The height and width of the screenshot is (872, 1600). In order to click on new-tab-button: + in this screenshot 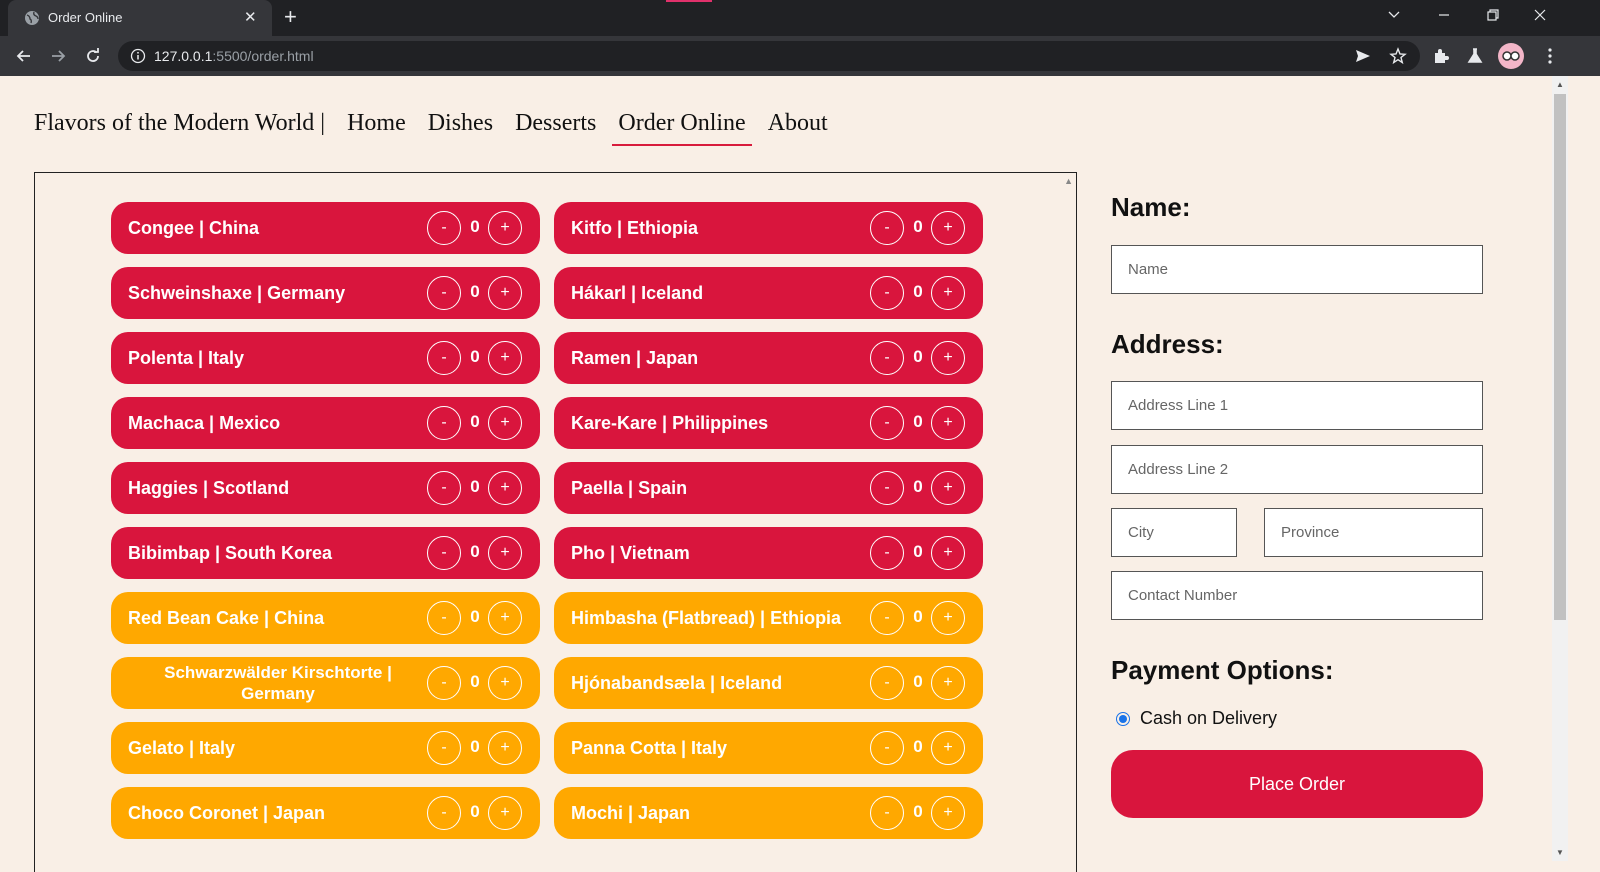, I will do `click(290, 17)`.